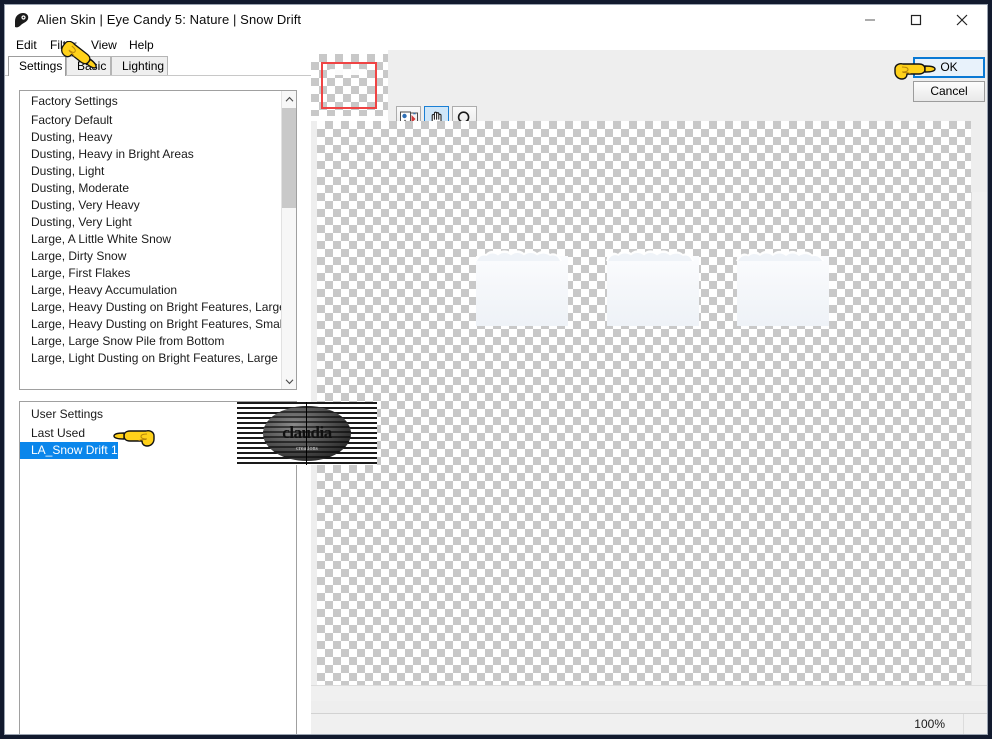 This screenshot has width=992, height=739. I want to click on watermark-divider, so click(306, 433).